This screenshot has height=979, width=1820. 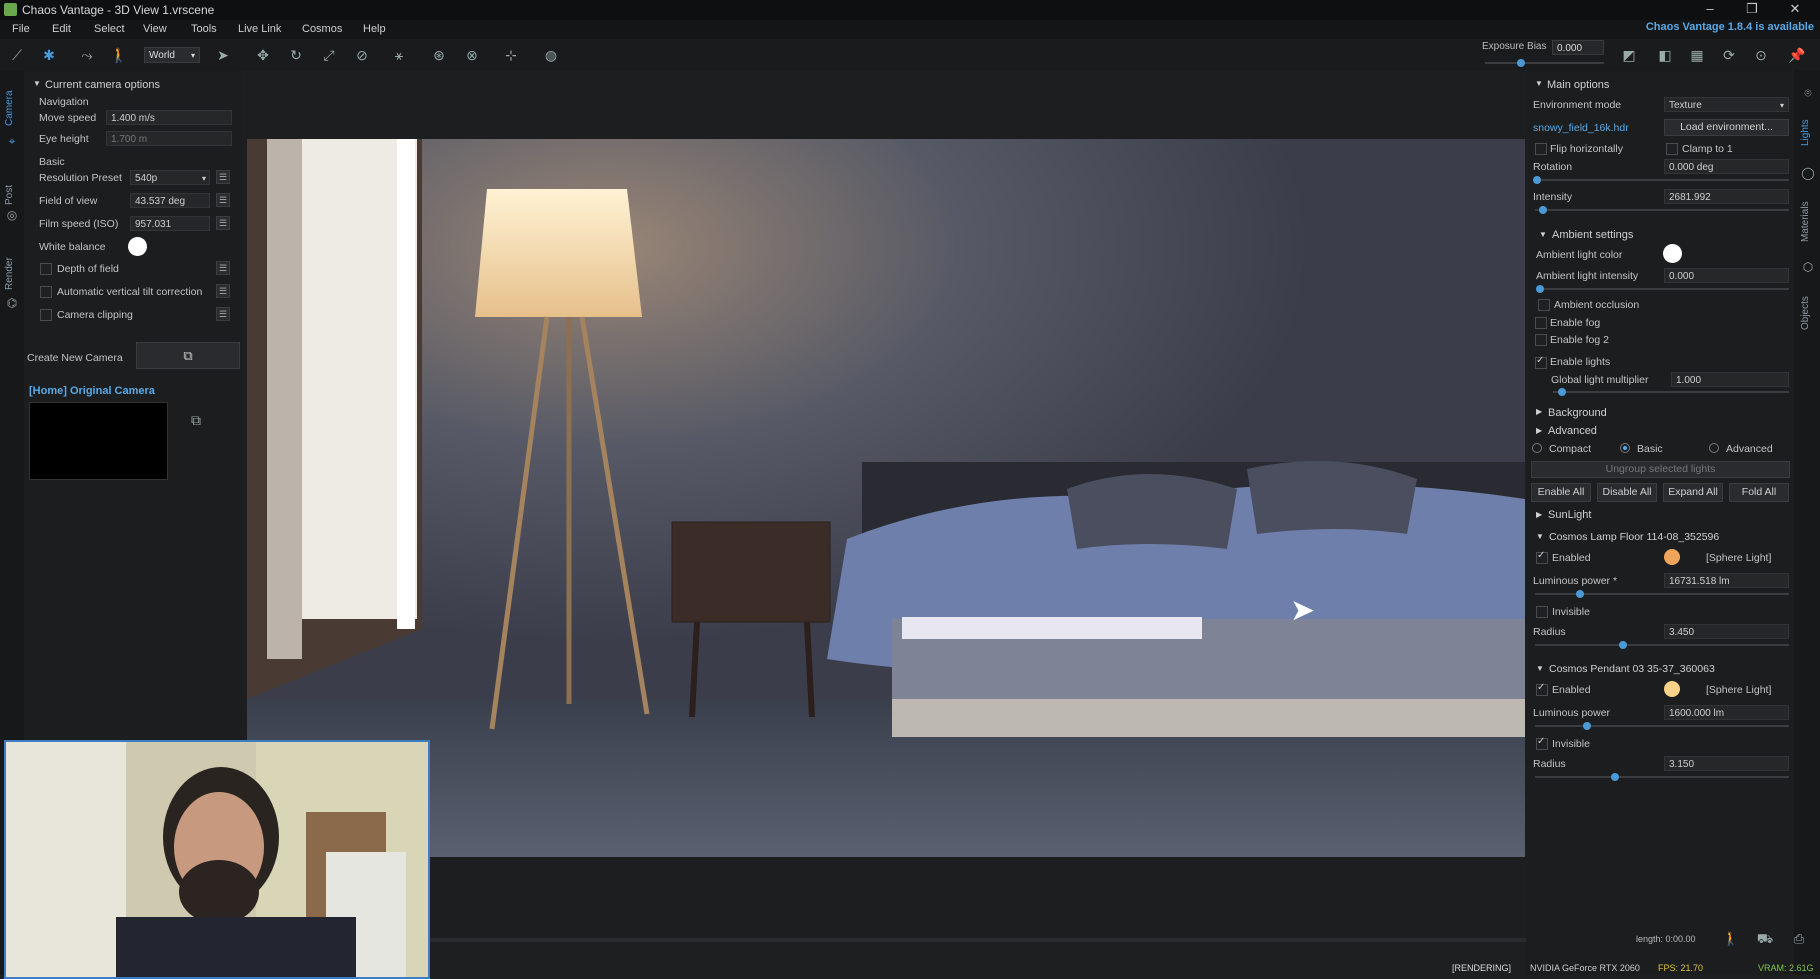 What do you see at coordinates (1541, 149) in the screenshot?
I see `flip-checkbox` at bounding box center [1541, 149].